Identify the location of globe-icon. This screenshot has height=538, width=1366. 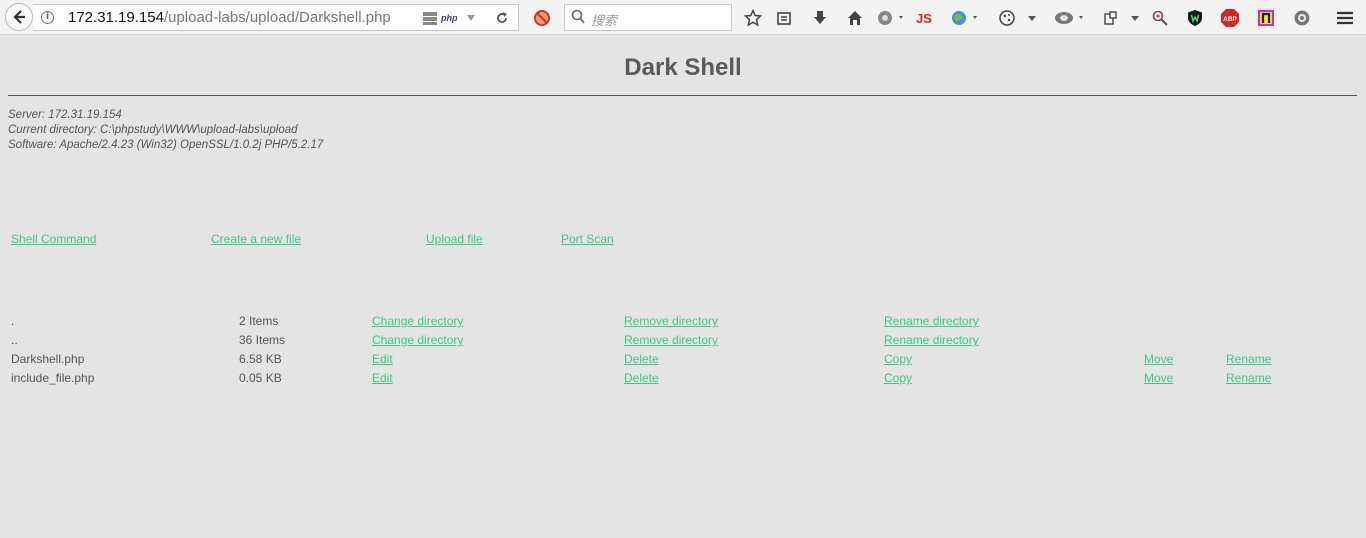
(965, 18).